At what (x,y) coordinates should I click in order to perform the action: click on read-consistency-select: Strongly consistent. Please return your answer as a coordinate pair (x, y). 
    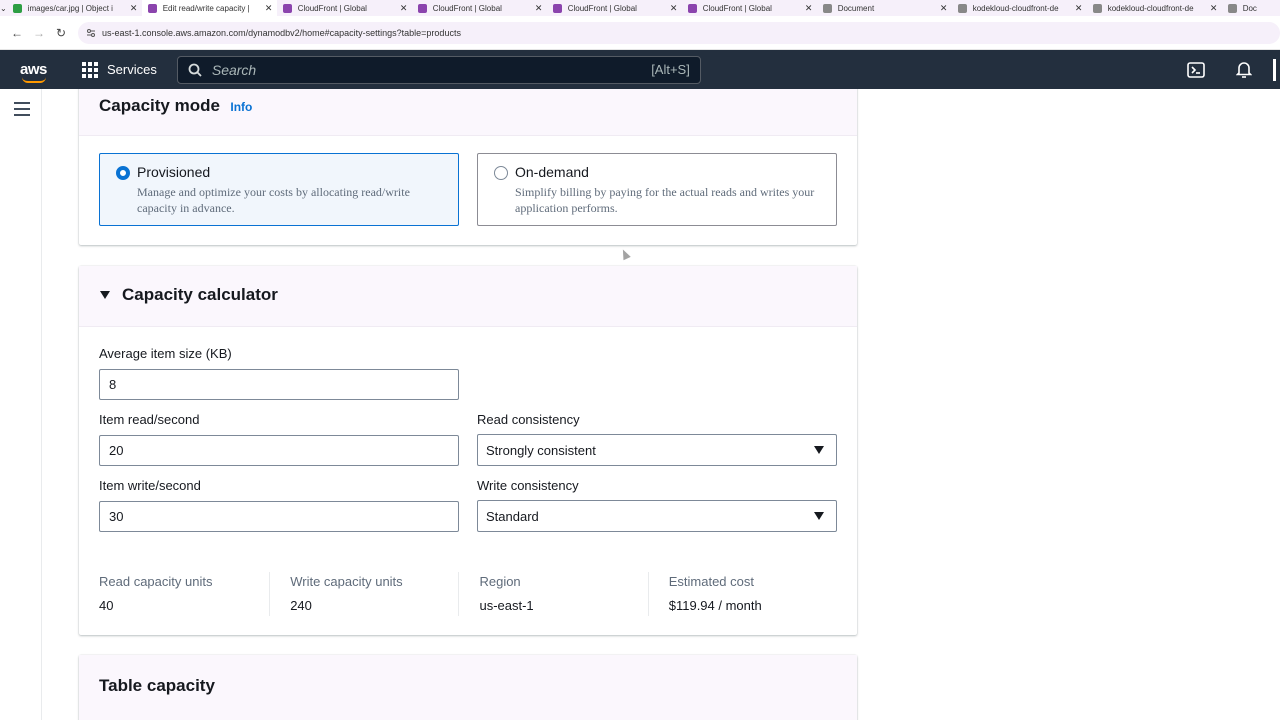
    Looking at the image, I should click on (657, 450).